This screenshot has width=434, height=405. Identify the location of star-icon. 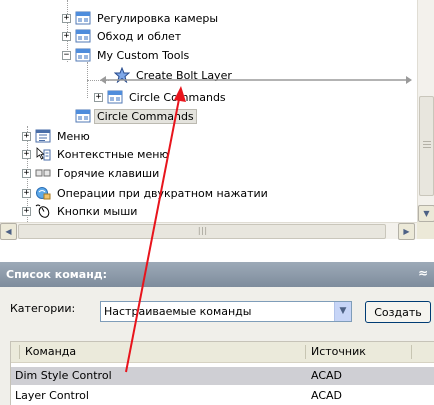
(122, 75).